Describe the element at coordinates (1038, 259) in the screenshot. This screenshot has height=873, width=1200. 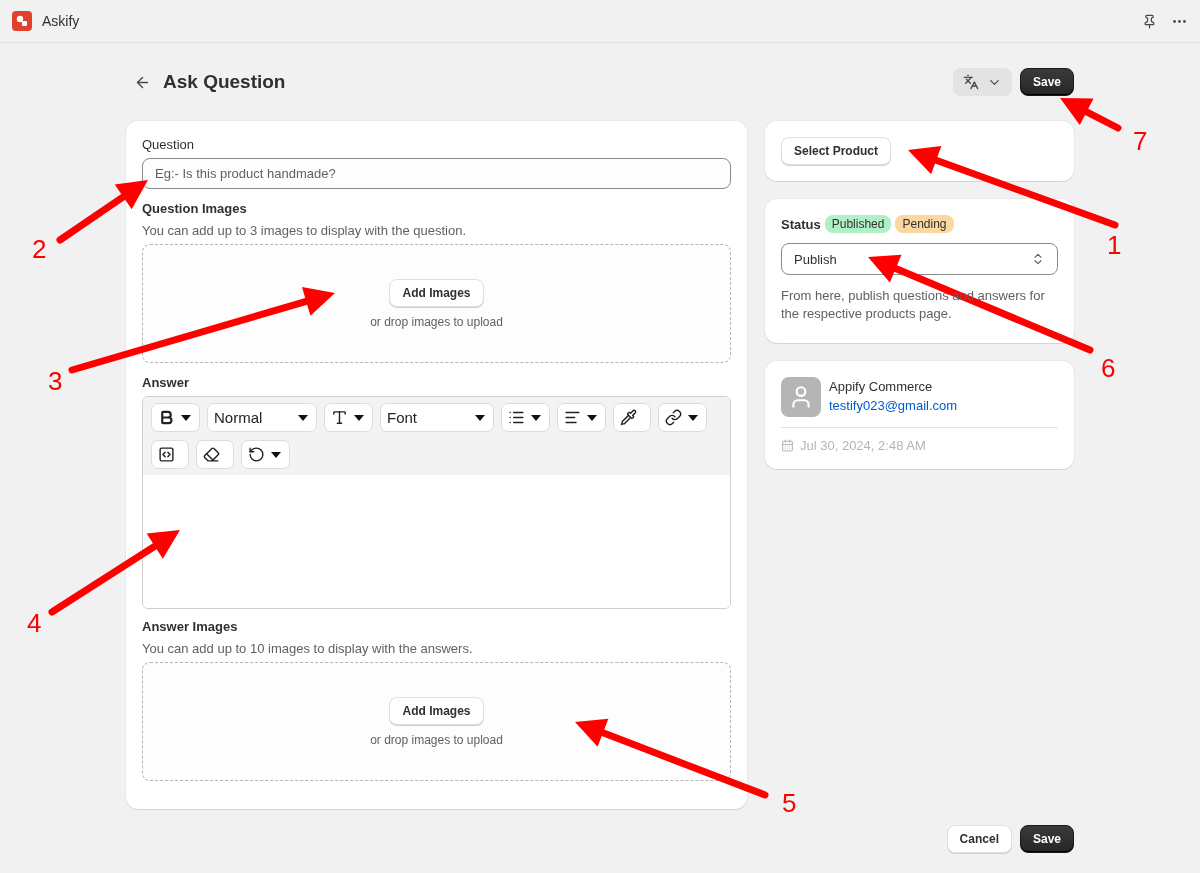
I see `updown-icon` at that location.